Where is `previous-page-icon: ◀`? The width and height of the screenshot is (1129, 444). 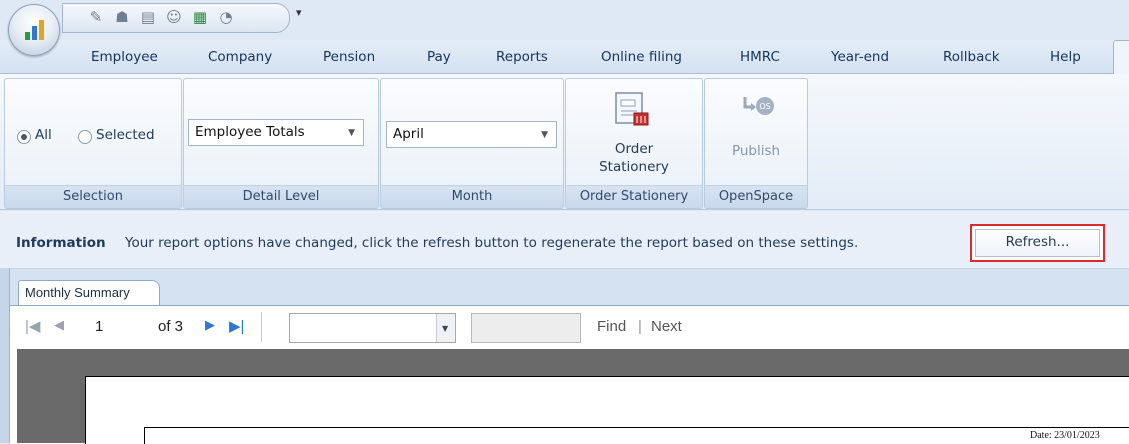 previous-page-icon: ◀ is located at coordinates (59, 325).